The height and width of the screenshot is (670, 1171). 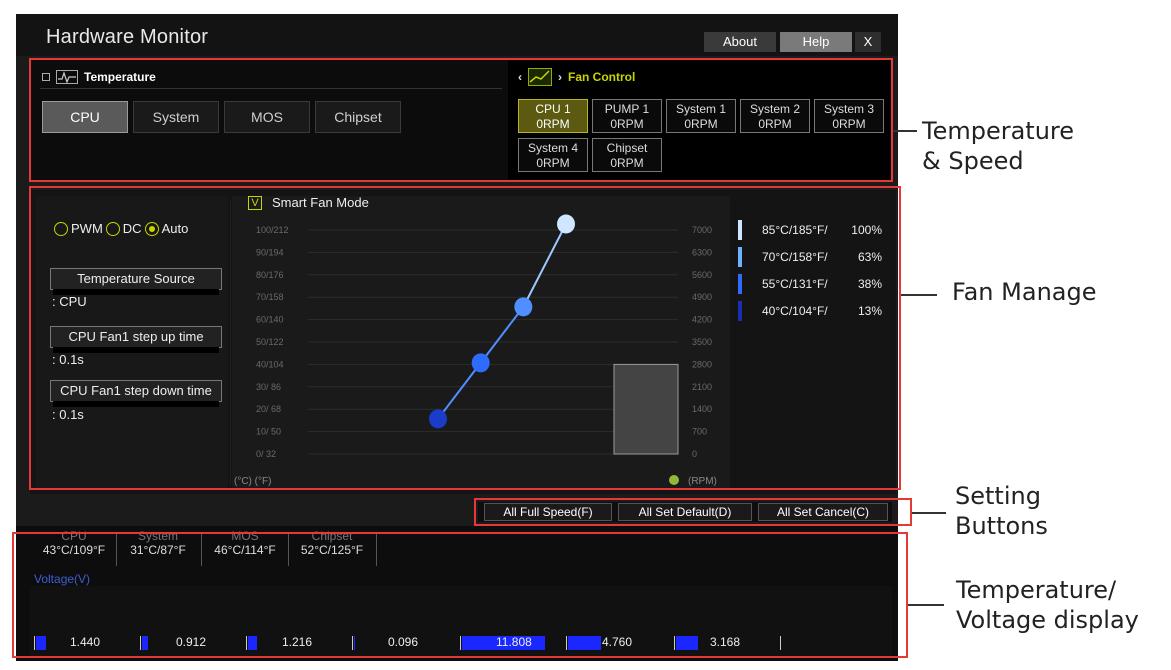 What do you see at coordinates (1001, 526) in the screenshot?
I see `callout-line-2: Buttons` at bounding box center [1001, 526].